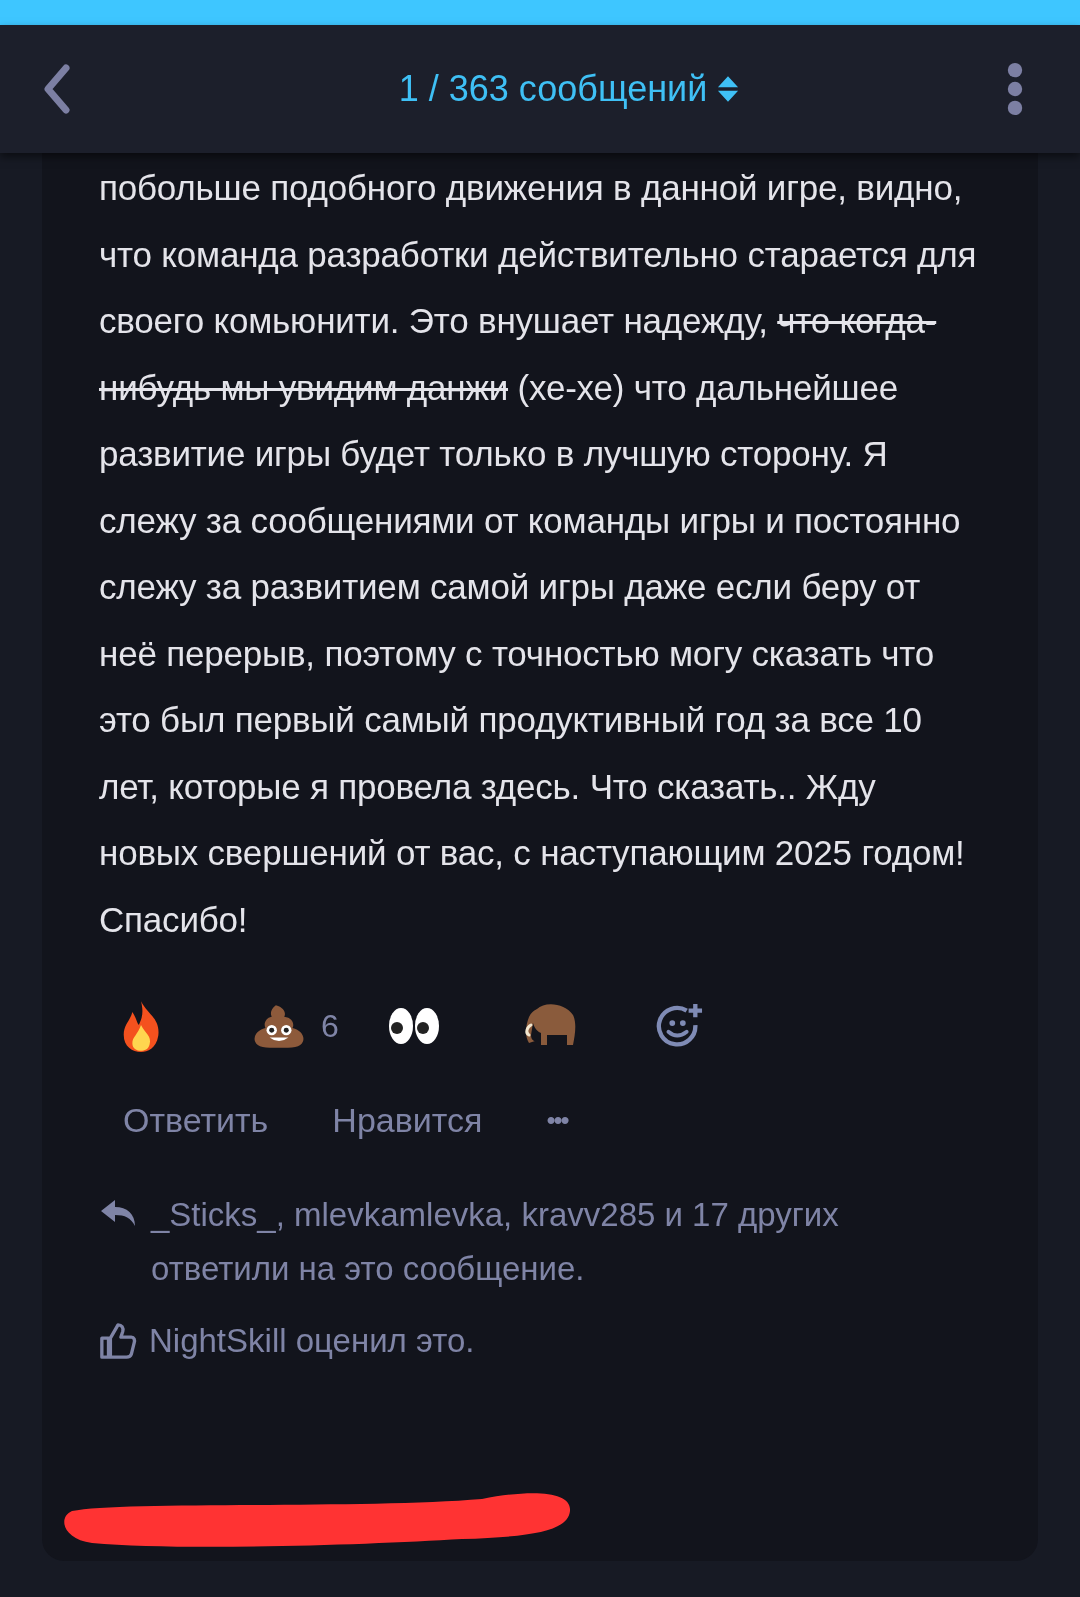 This screenshot has width=1080, height=1597. Describe the element at coordinates (196, 1120) in the screenshot. I see `action-button: Ответить` at that location.